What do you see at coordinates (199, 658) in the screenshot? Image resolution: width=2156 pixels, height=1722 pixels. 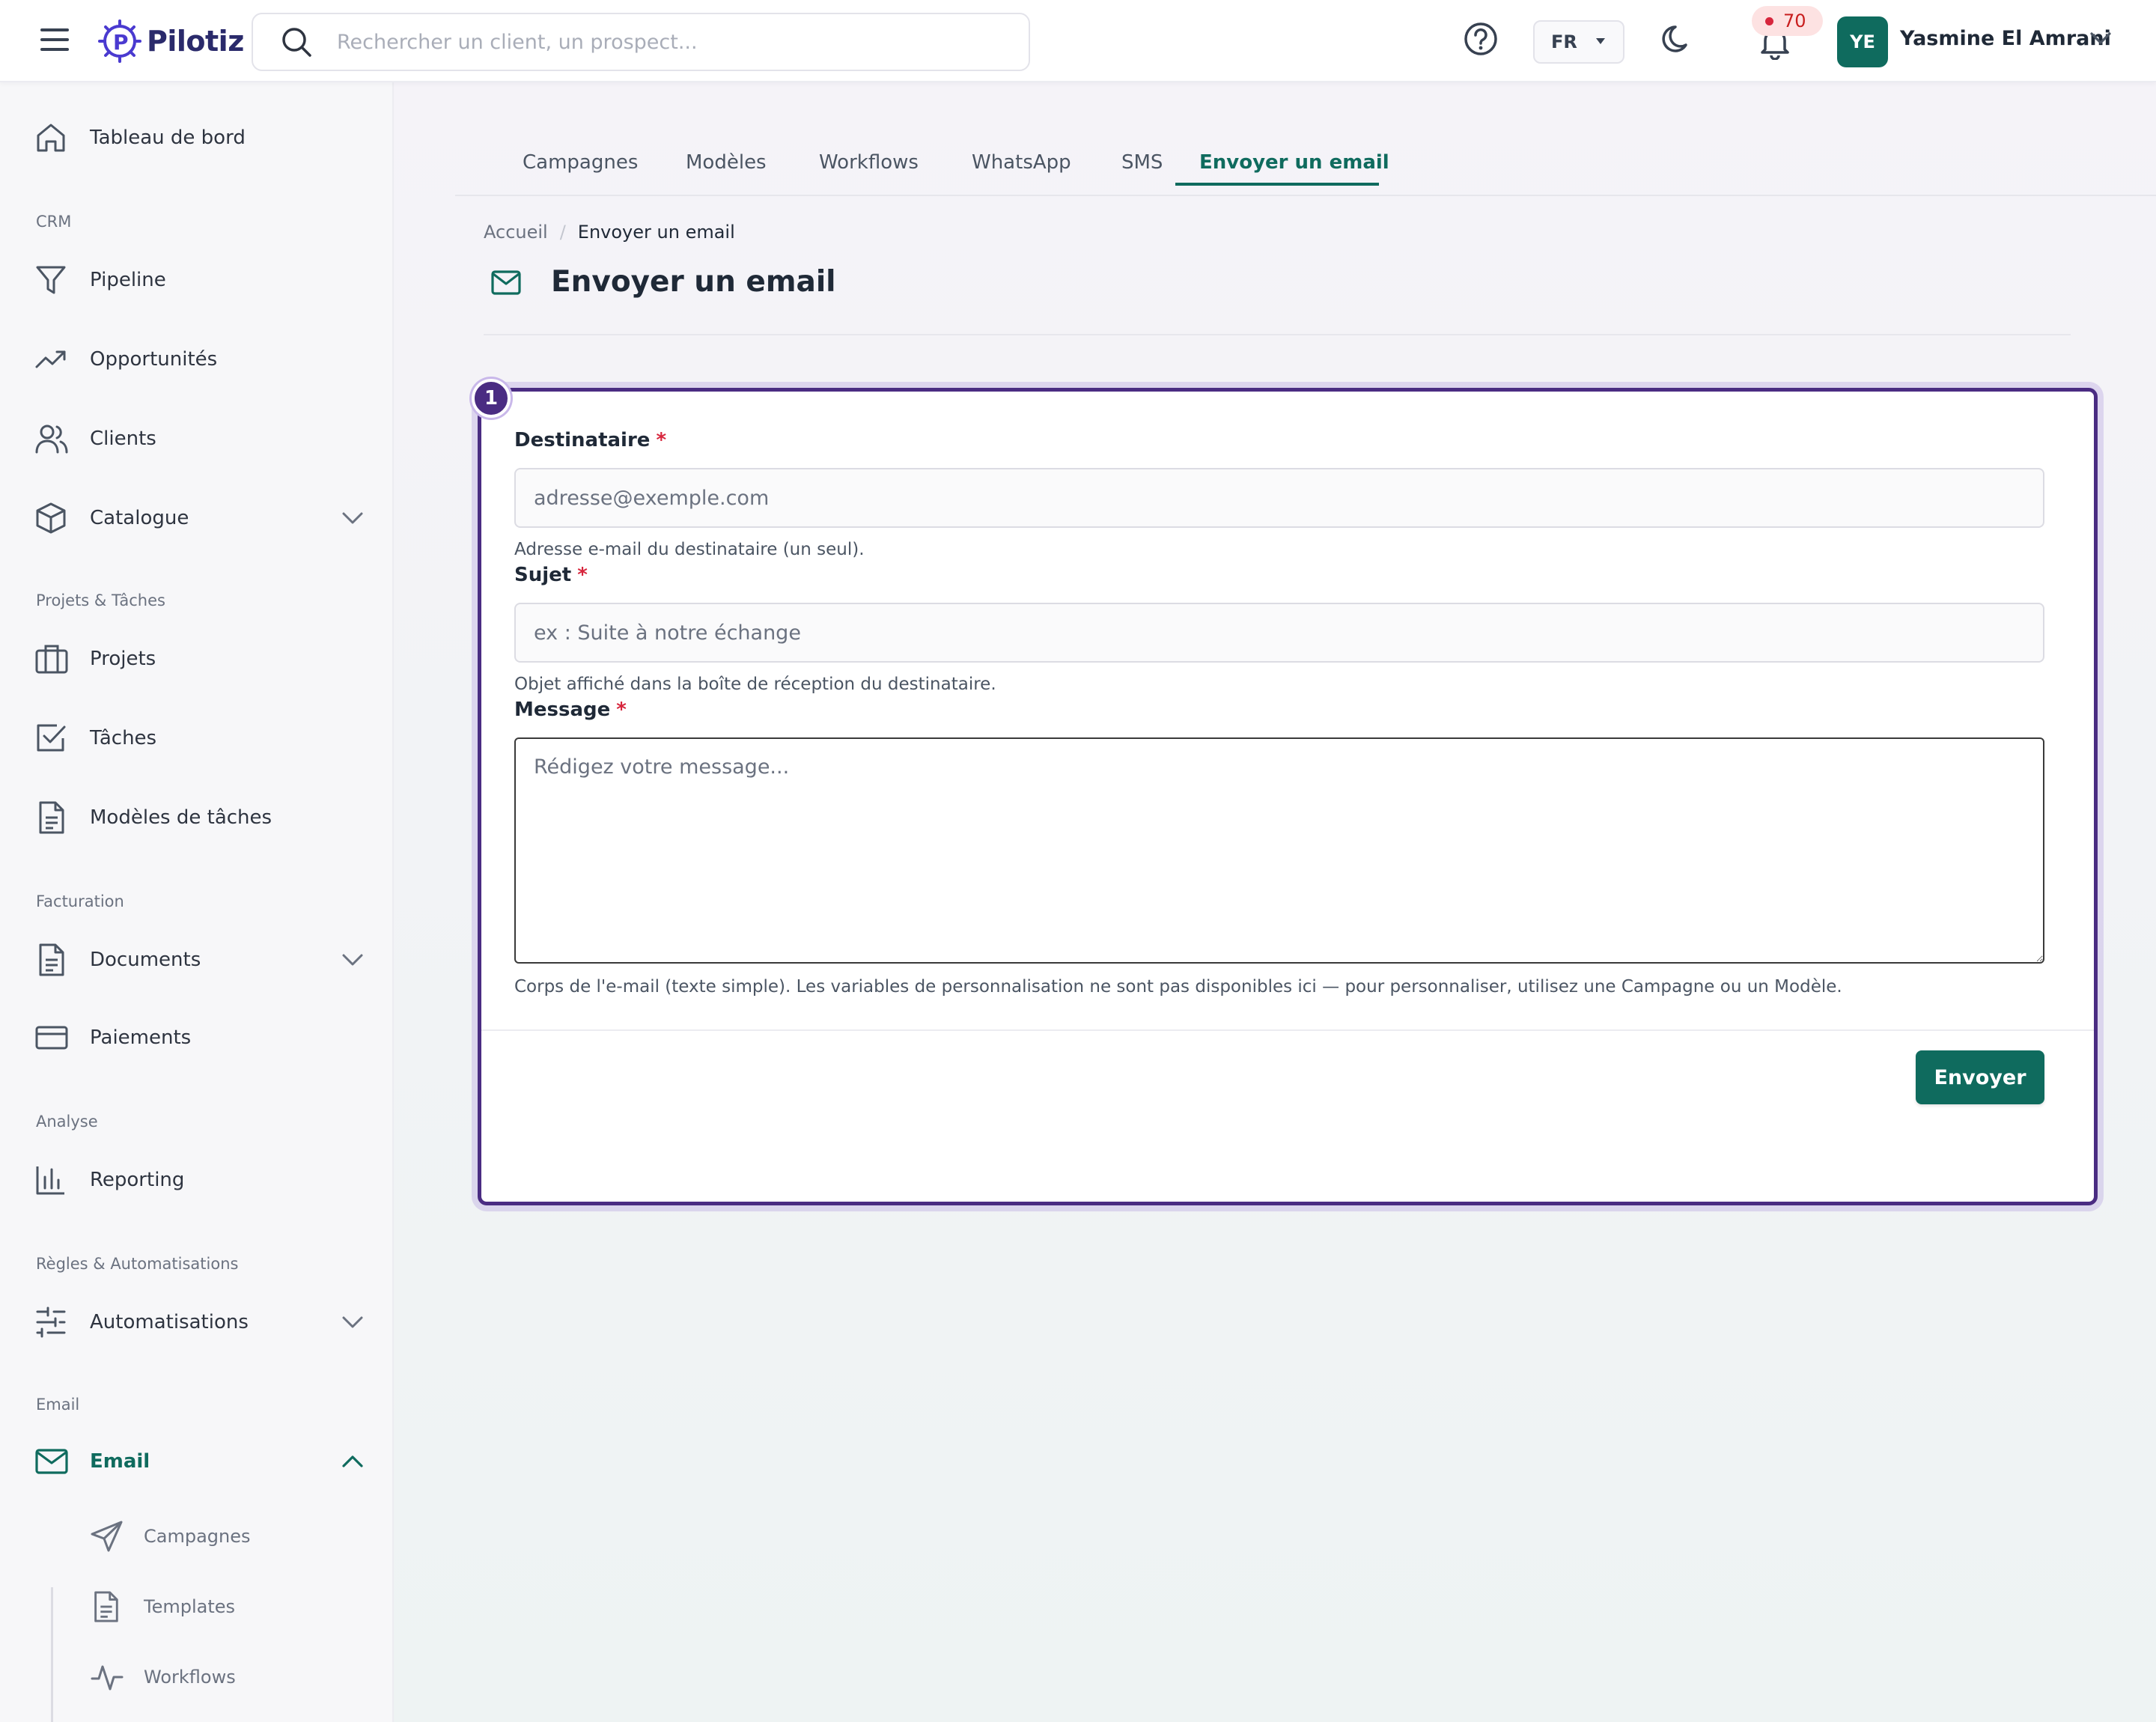 I see `sidebar-item-projects: Projets` at bounding box center [199, 658].